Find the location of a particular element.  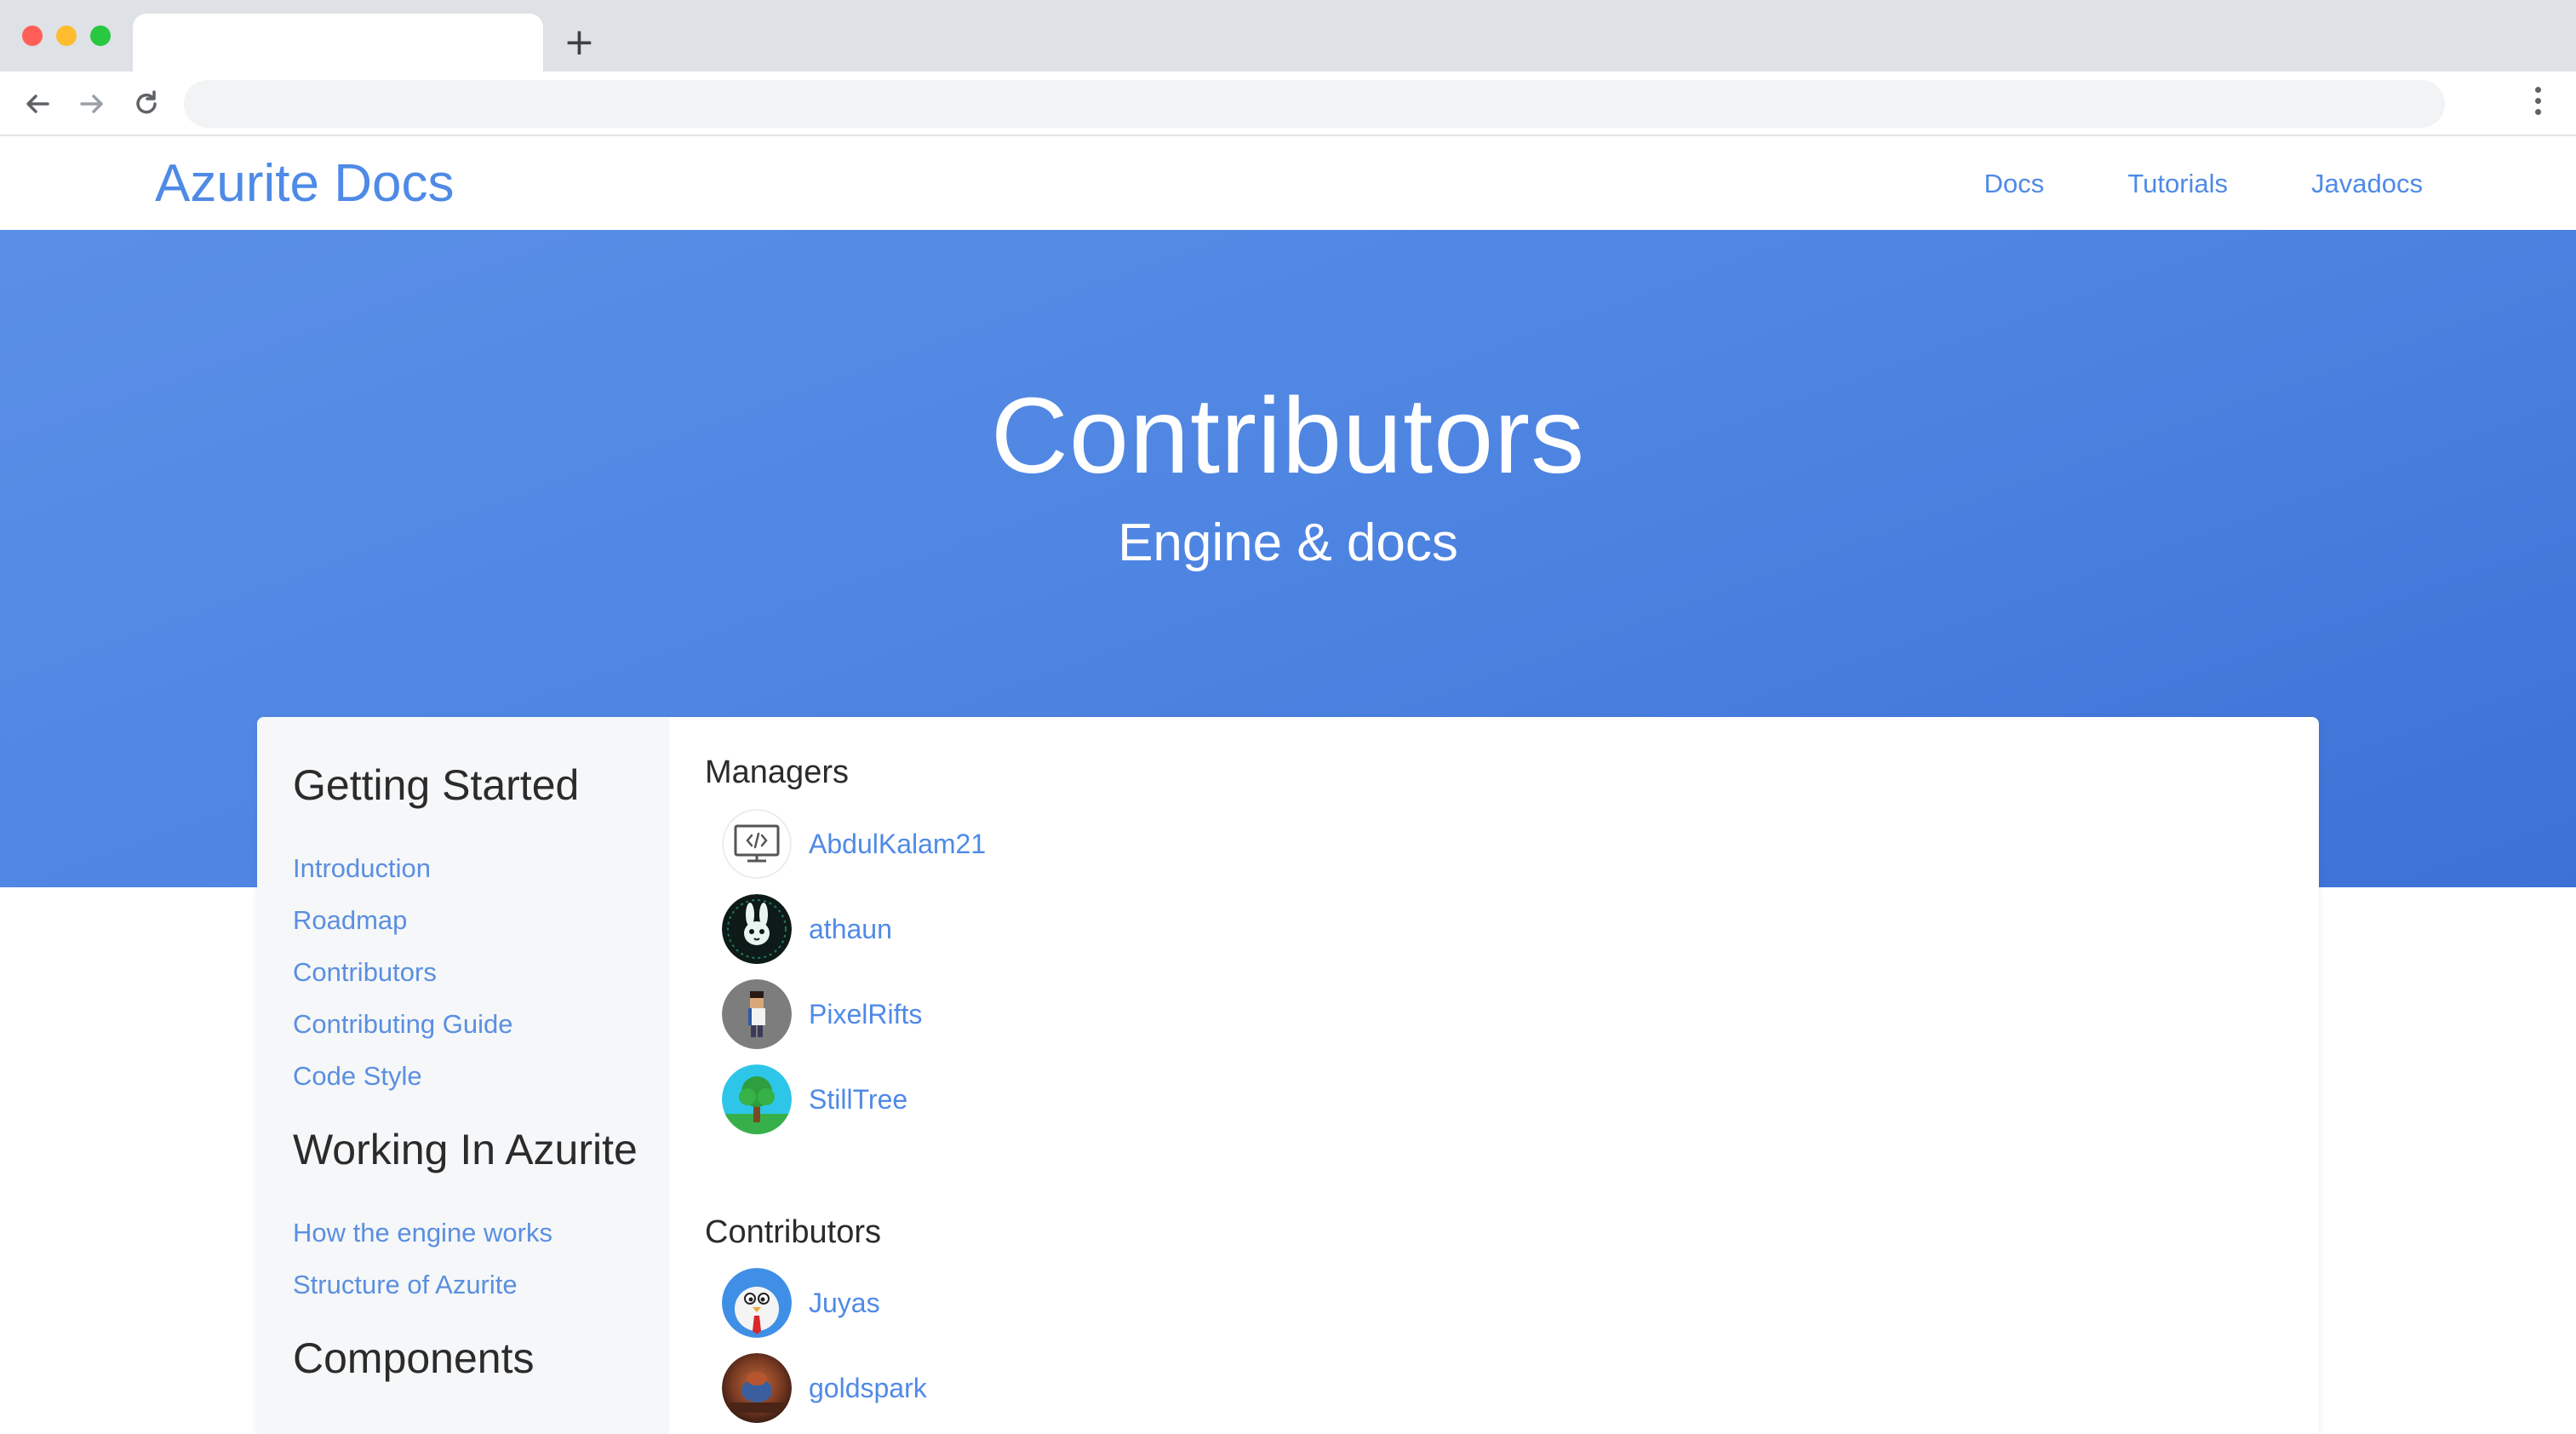

contributor-item: goldspark is located at coordinates (825, 1388).